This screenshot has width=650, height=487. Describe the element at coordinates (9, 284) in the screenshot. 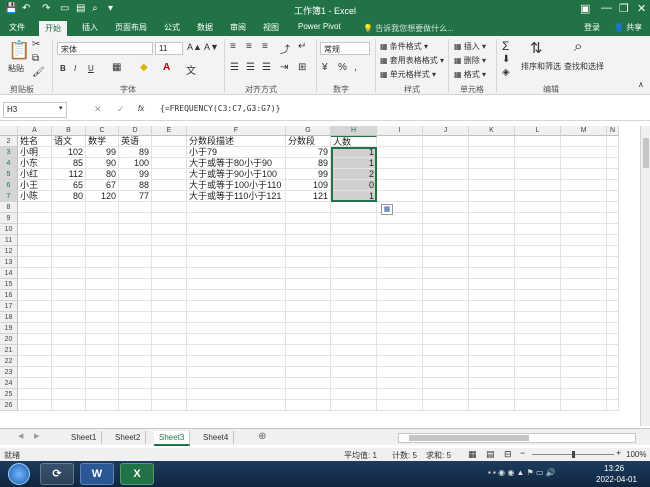

I see `row-header-15: 15` at that location.